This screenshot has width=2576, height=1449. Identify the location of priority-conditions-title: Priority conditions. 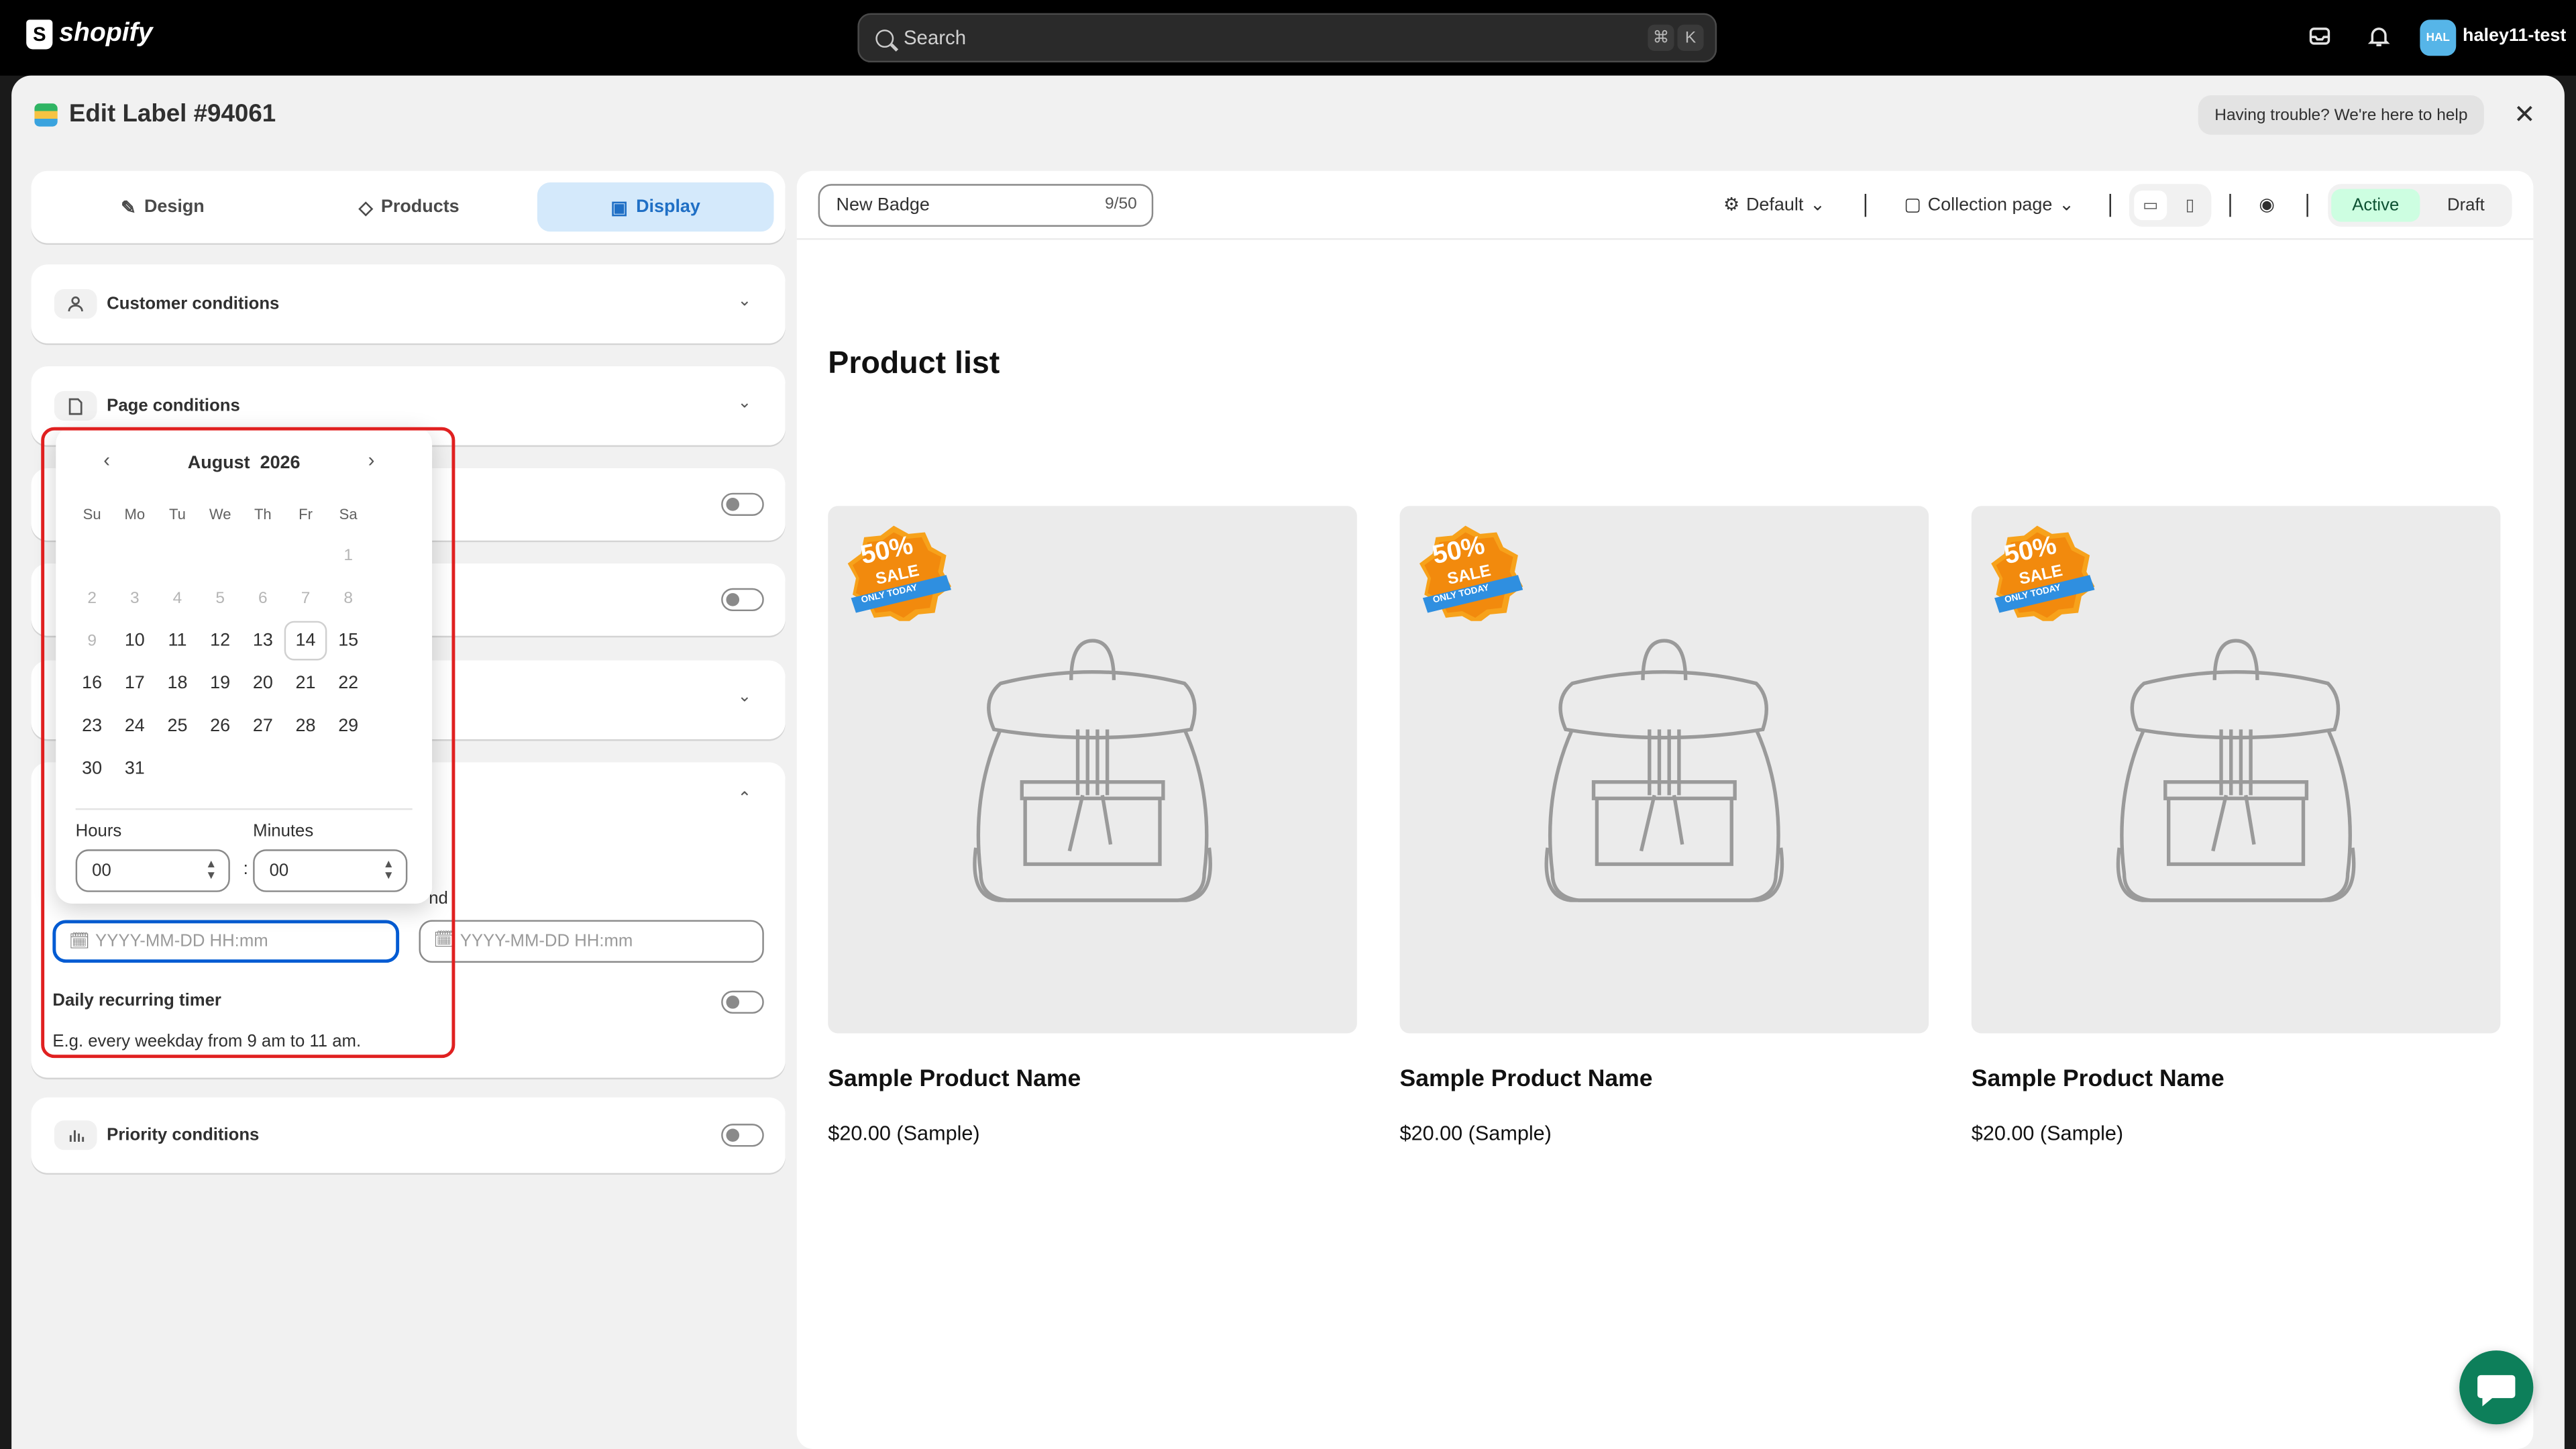
(183, 1135).